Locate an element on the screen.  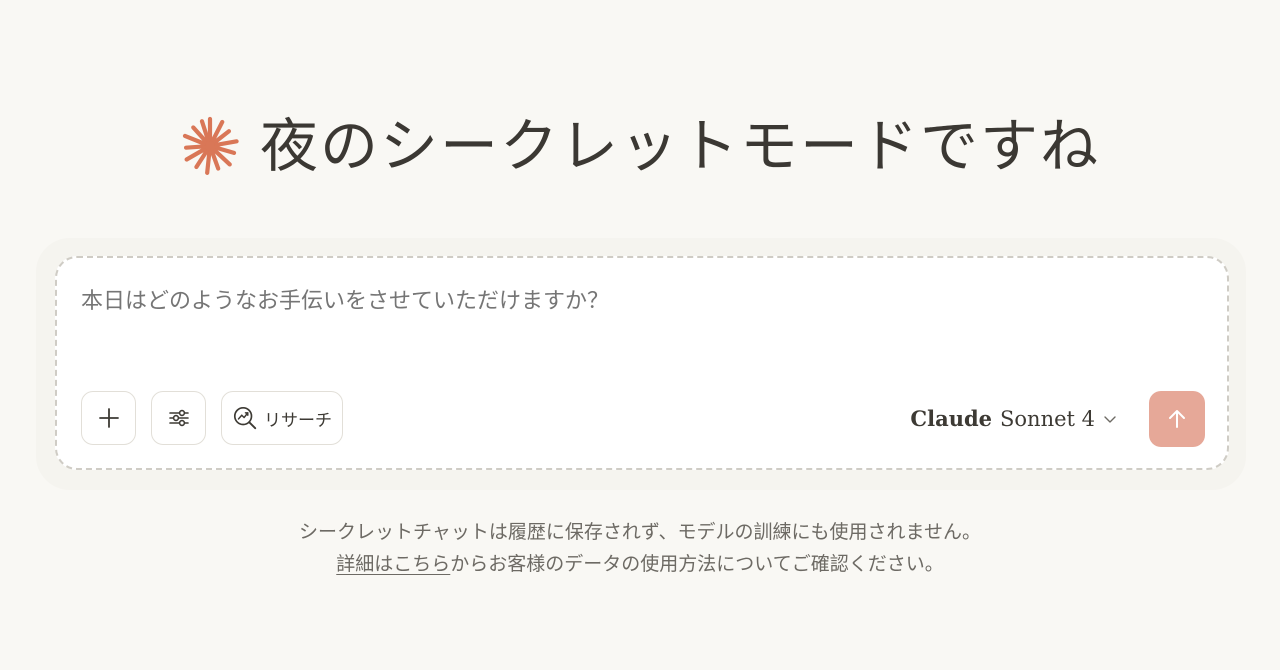
greeting-title: 夜のシークレットモードですね is located at coordinates (679, 146).